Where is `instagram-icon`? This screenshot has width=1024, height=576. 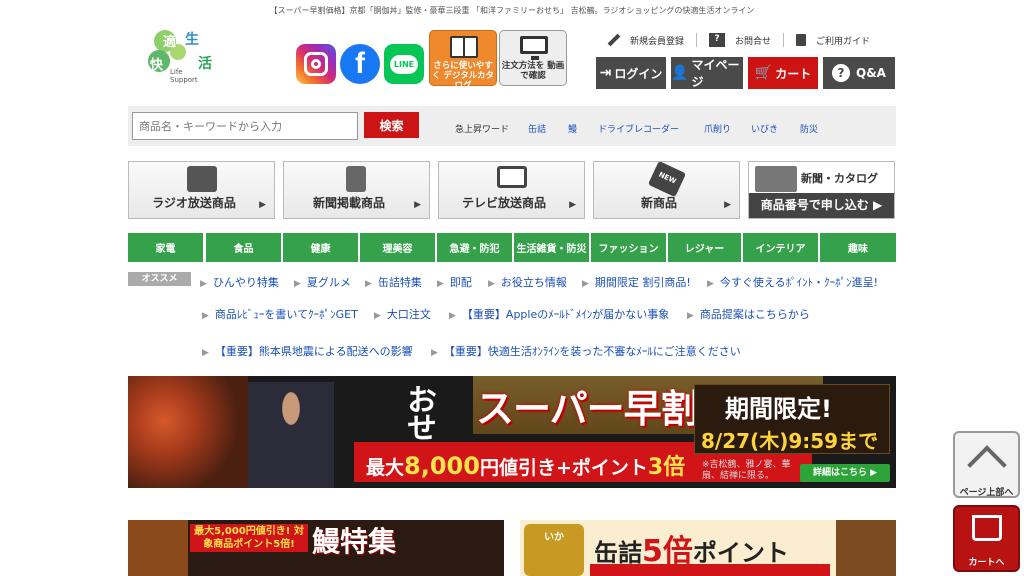
instagram-icon is located at coordinates (316, 64).